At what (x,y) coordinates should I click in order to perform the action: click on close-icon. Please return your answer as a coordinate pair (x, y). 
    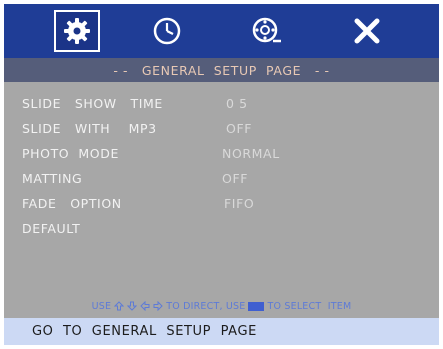
    Looking at the image, I should click on (367, 31).